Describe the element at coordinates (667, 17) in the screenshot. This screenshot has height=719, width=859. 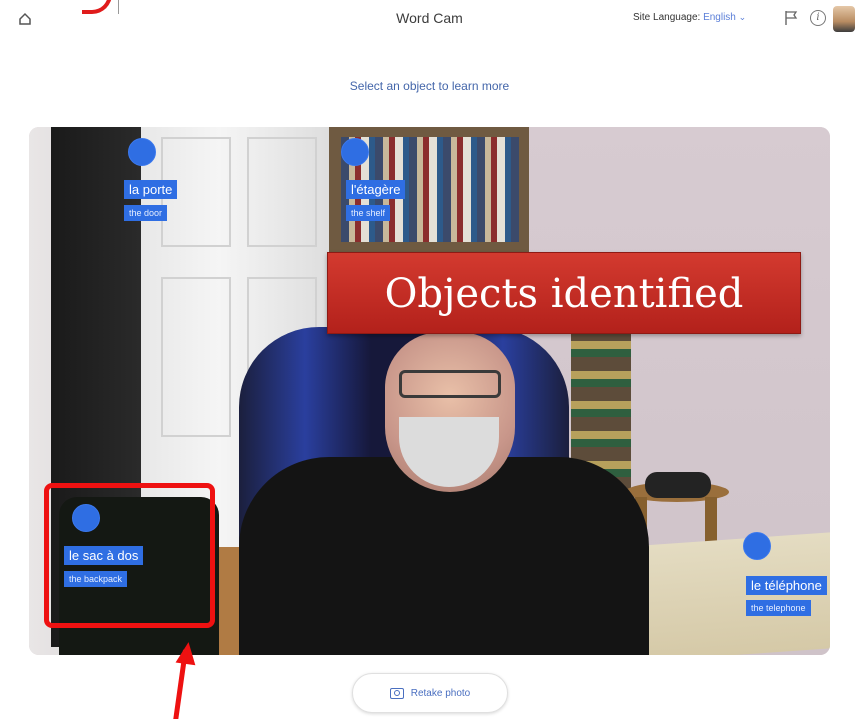
I see `site-language-label: Site Language:` at that location.